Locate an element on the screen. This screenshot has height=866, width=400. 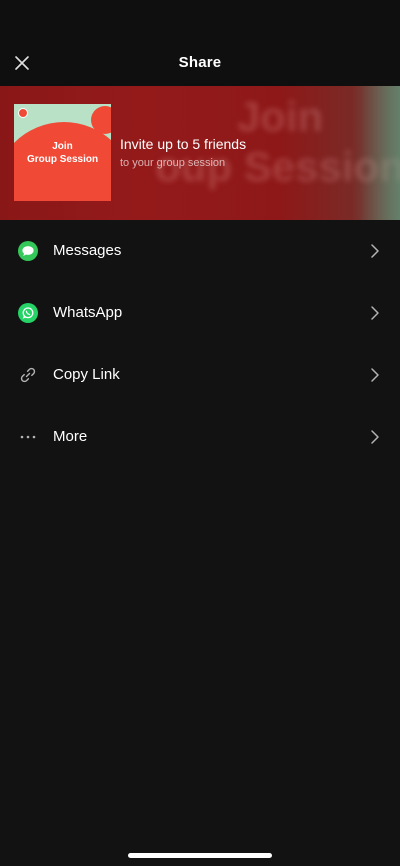
whatsapp-icon is located at coordinates (28, 313).